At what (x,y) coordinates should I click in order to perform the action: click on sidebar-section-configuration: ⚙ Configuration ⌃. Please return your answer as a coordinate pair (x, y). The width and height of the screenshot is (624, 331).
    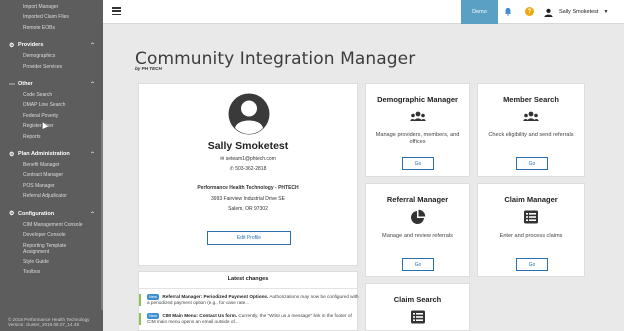
    Looking at the image, I should click on (51, 214).